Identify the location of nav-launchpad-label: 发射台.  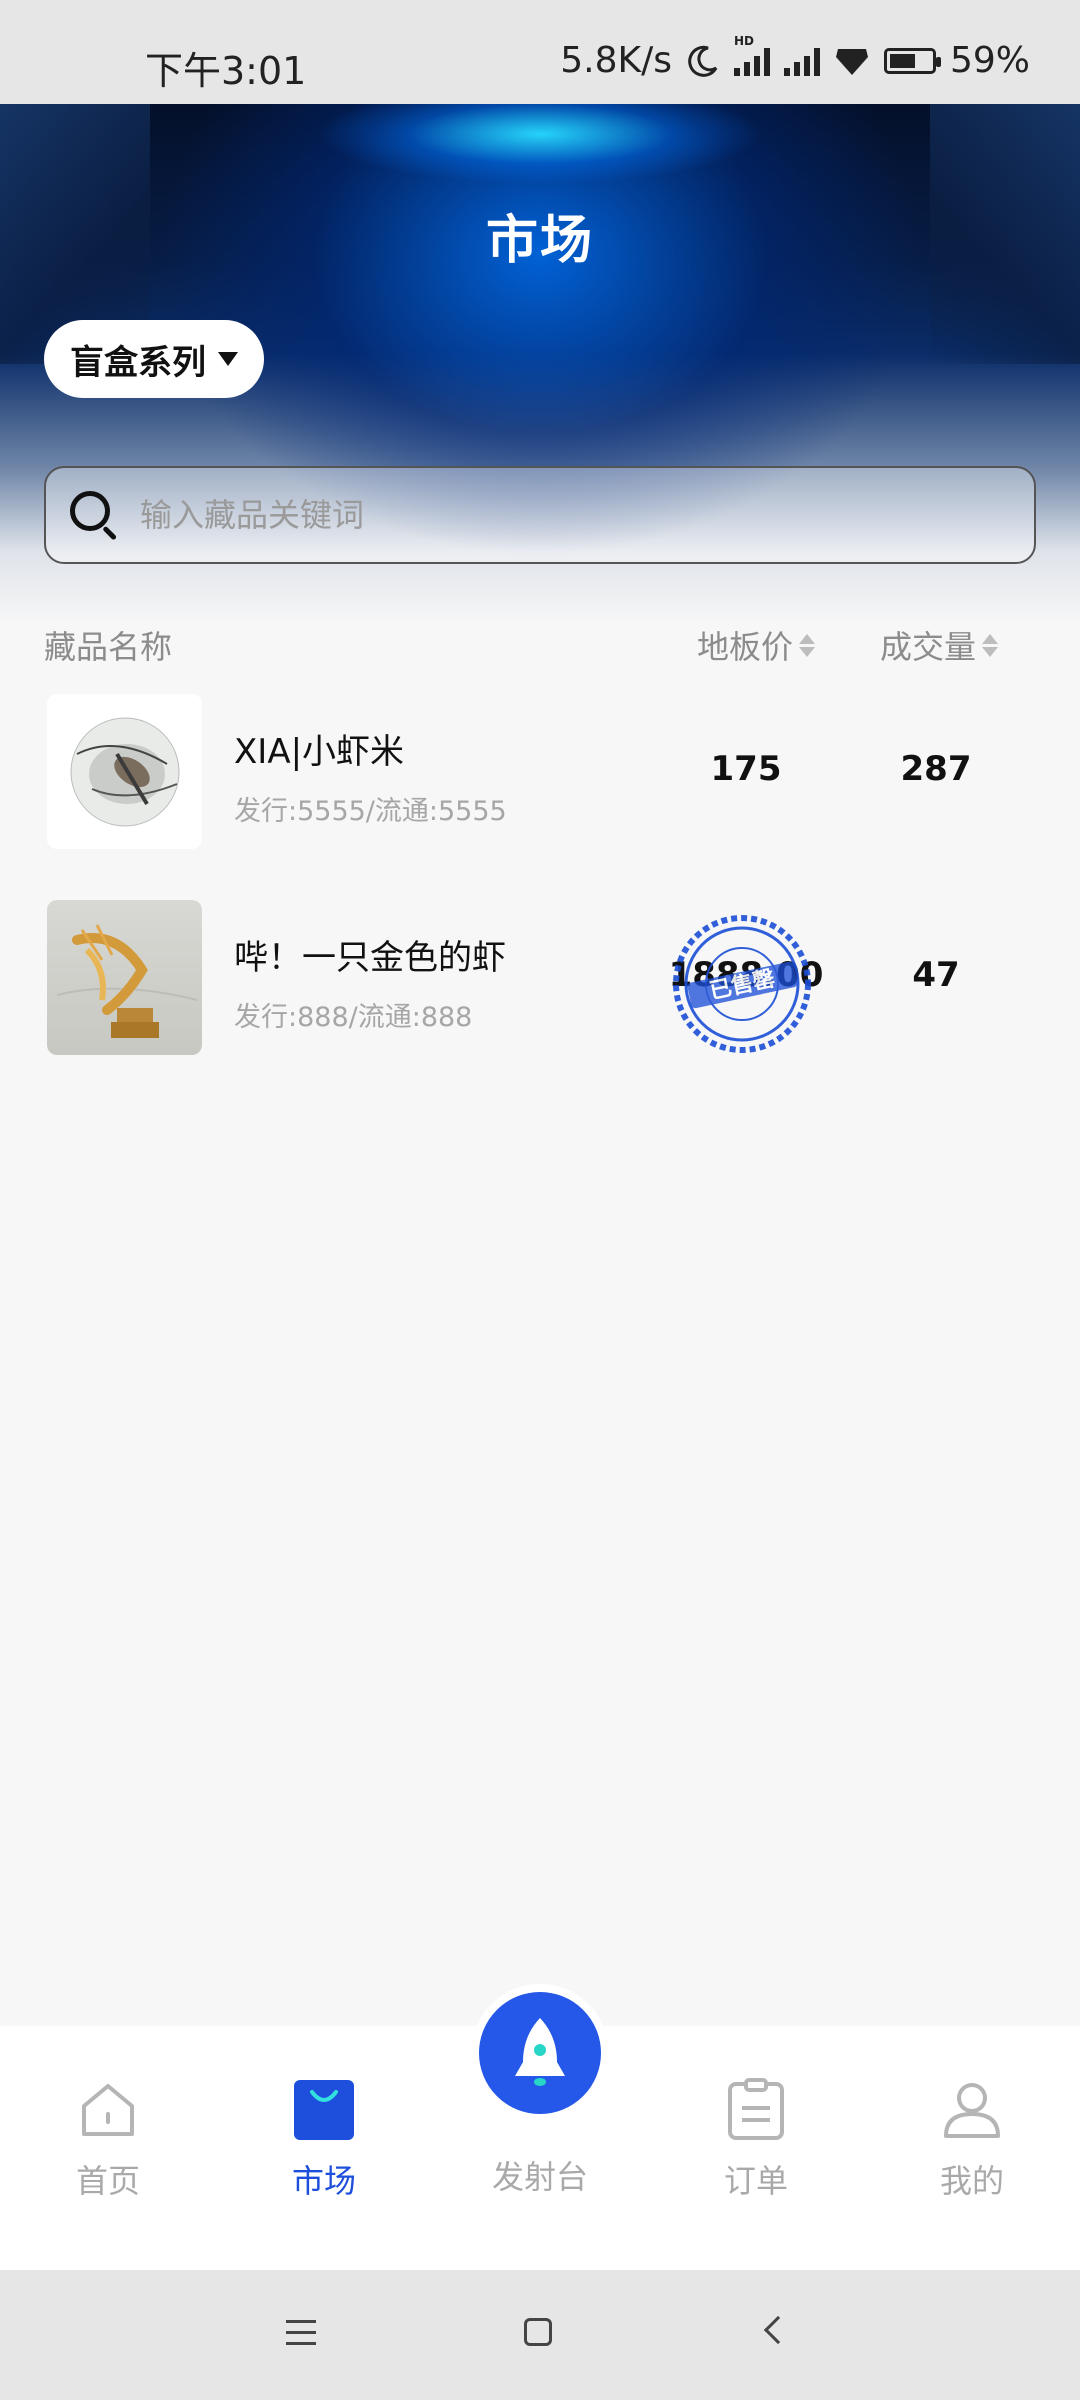
(539, 2177).